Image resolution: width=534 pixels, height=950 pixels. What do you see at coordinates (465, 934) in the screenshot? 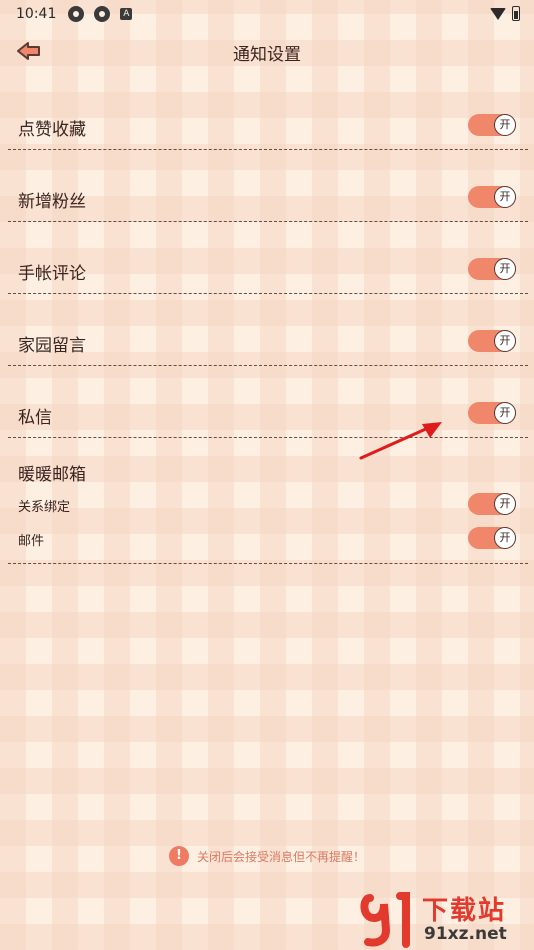
I see `watermark-url: 91xz.net` at bounding box center [465, 934].